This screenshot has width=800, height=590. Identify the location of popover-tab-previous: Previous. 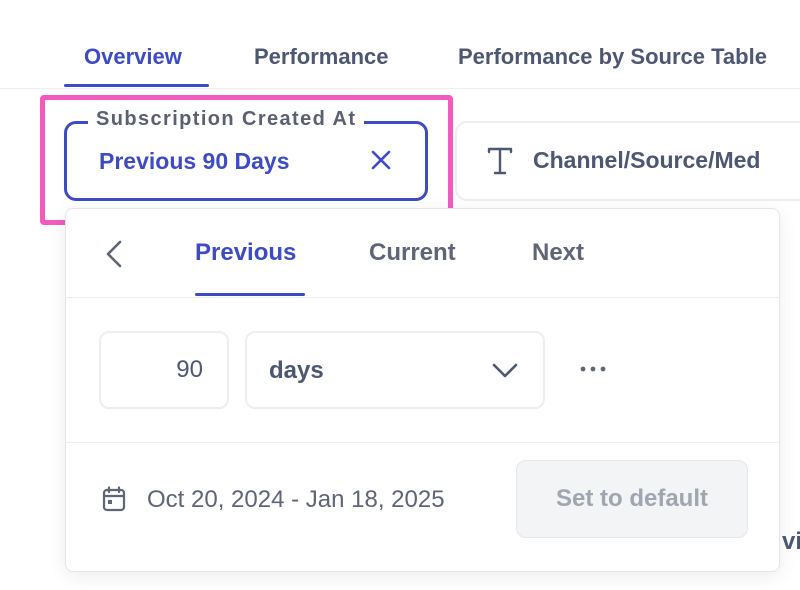
(245, 253).